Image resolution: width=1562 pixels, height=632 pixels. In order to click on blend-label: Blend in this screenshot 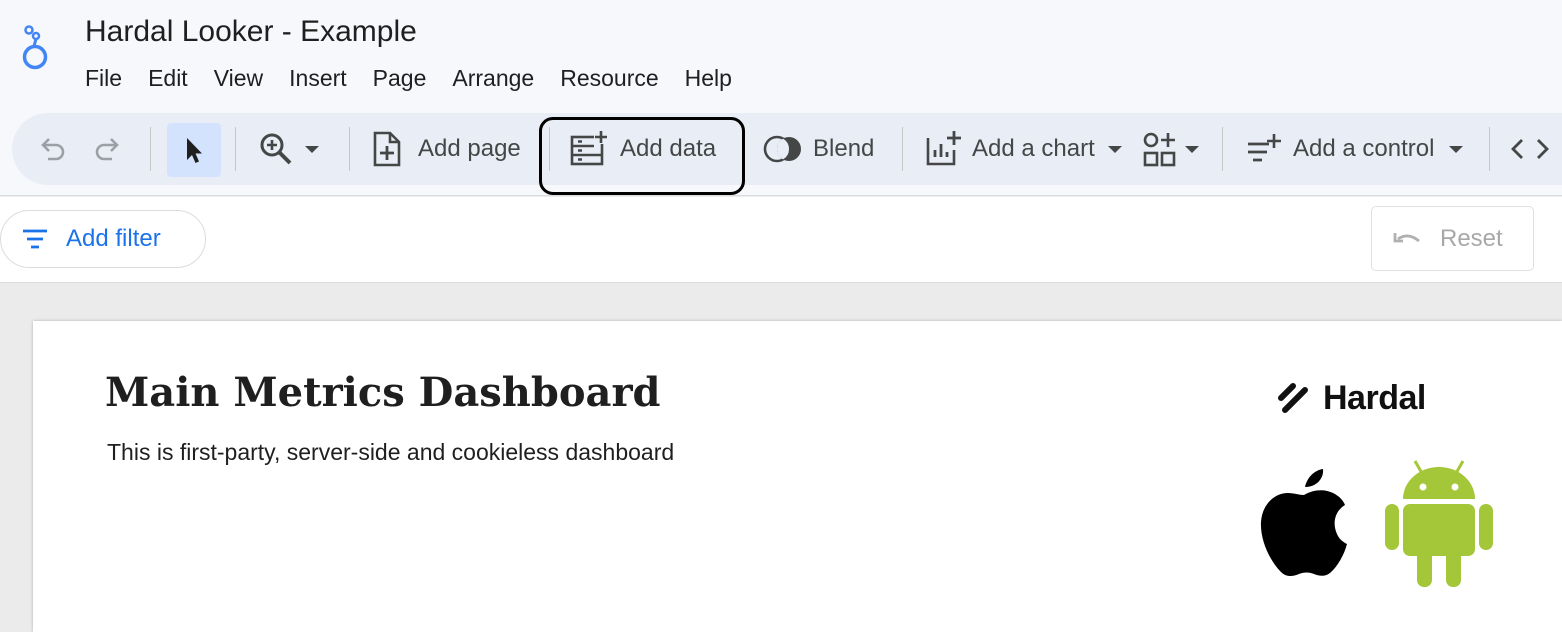, I will do `click(844, 148)`.